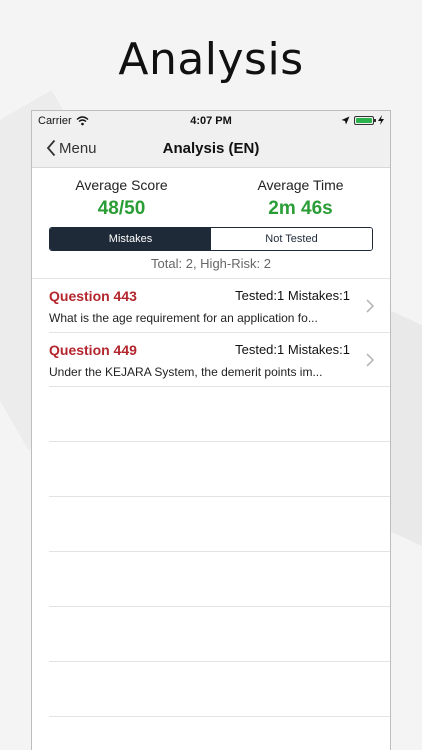 The image size is (422, 750). I want to click on status-bar: Carrier 4:07 PM, so click(211, 121).